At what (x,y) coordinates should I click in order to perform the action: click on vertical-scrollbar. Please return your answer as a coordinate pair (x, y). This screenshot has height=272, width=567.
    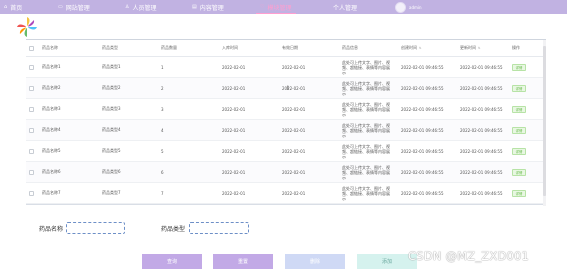
    Looking at the image, I should click on (544, 123).